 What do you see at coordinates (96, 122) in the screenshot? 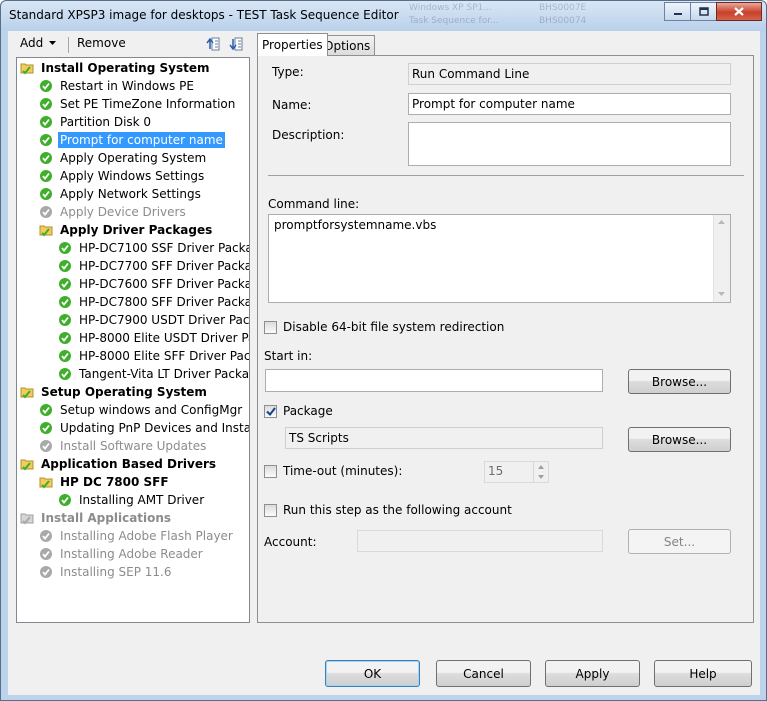
I see `tree-item-partition-disk: Partition Disk 0` at bounding box center [96, 122].